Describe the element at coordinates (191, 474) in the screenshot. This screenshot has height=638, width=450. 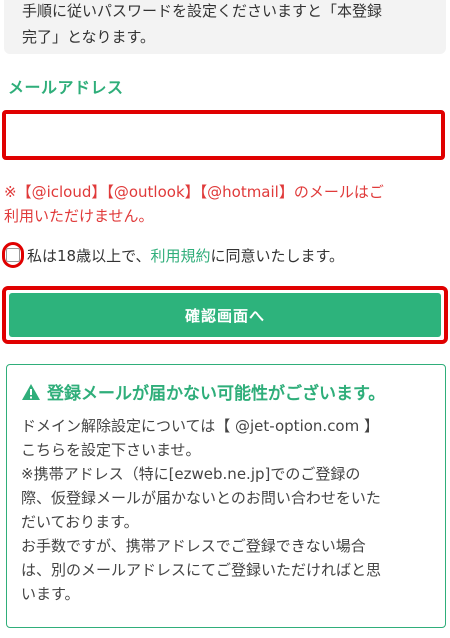
I see `notice-line: ※携帯アドレス（特に[ezweb.ne.jp]でのご登録の` at that location.